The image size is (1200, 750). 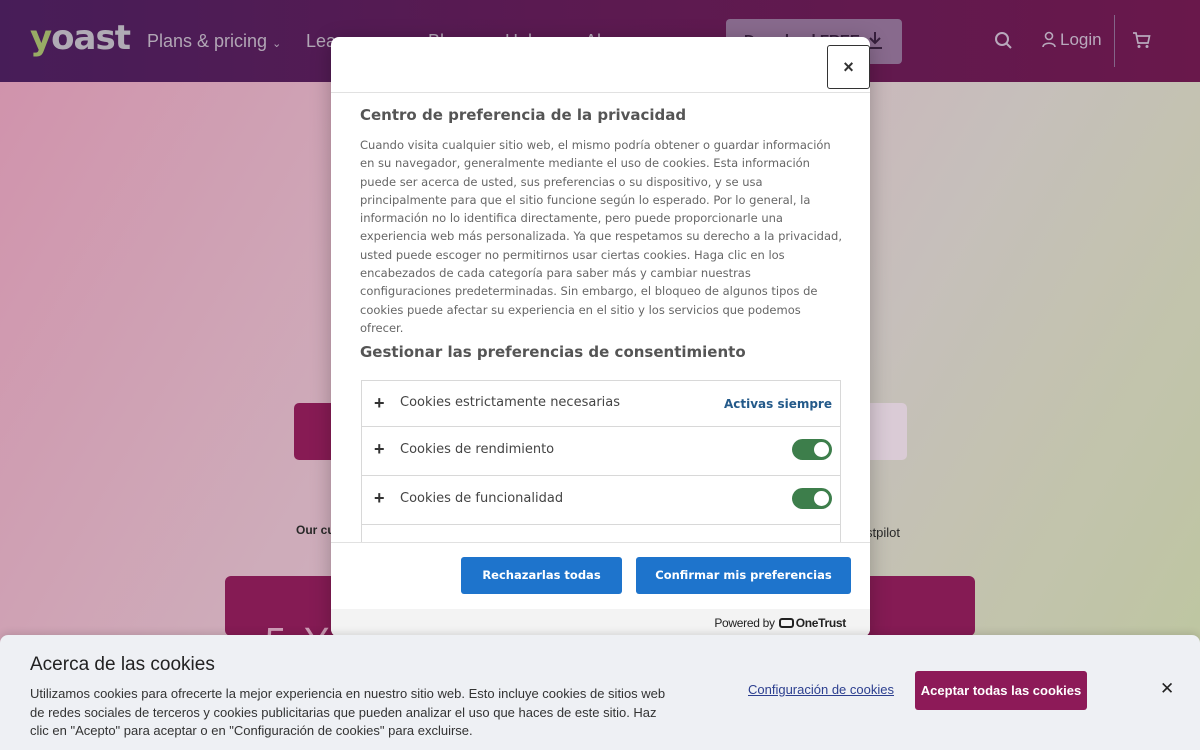 What do you see at coordinates (1167, 689) in the screenshot?
I see `close-icon: ✕` at bounding box center [1167, 689].